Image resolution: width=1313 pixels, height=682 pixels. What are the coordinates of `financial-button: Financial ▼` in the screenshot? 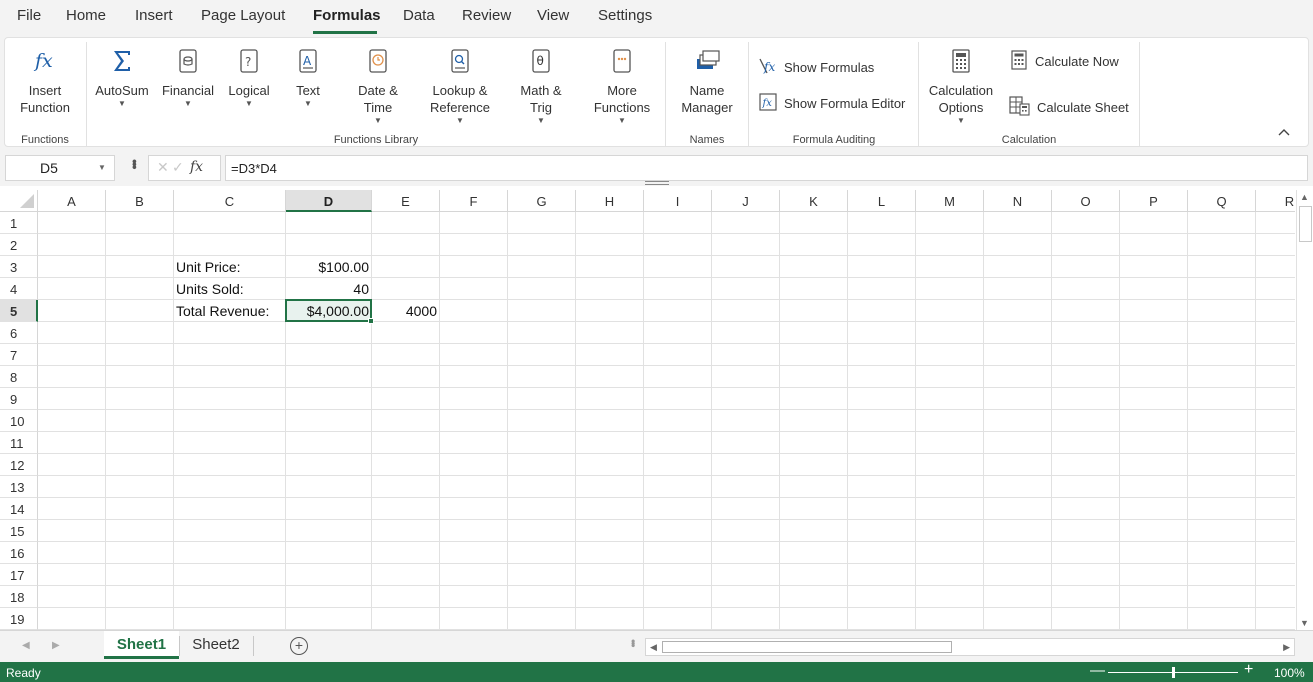 It's located at (188, 78).